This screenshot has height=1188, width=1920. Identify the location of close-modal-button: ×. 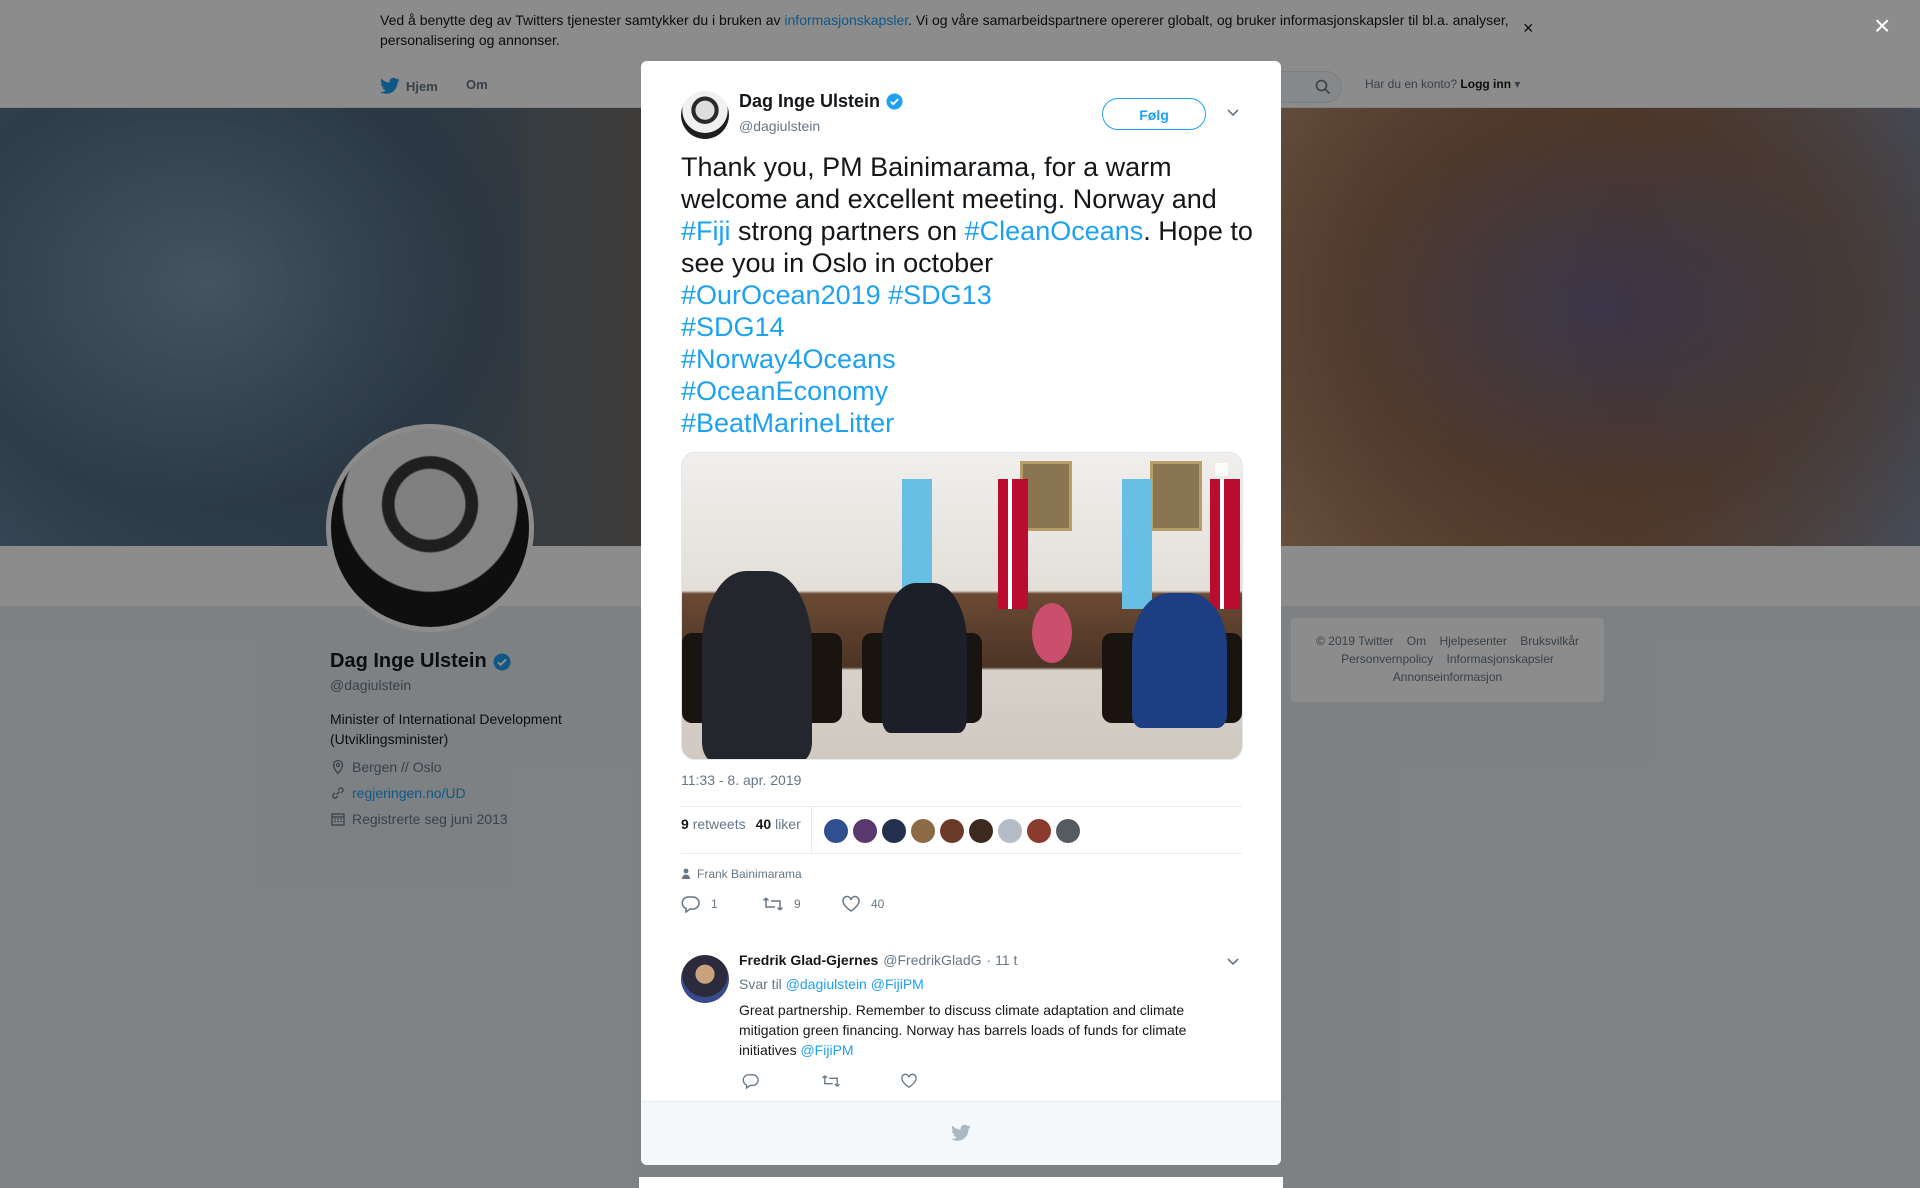
(1882, 26).